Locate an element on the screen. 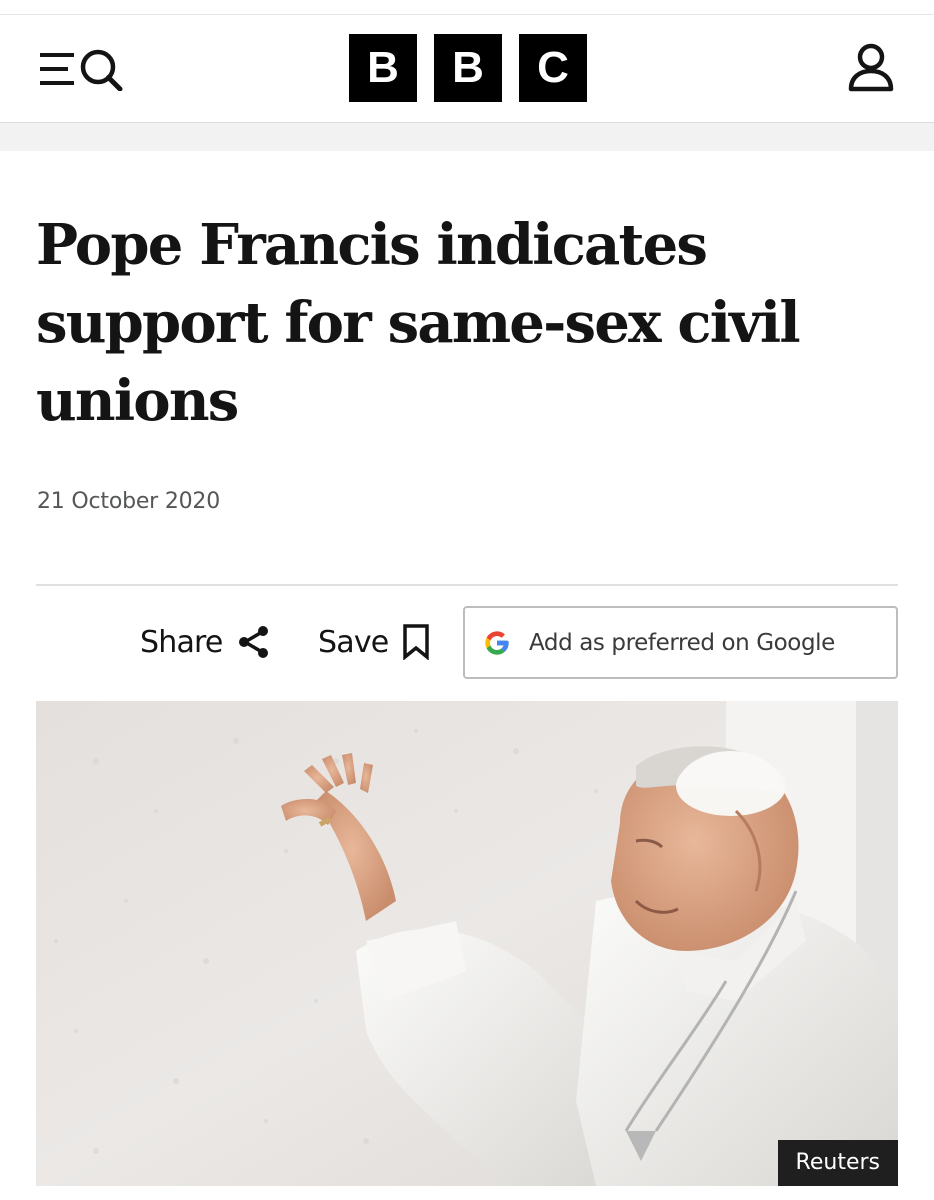 The width and height of the screenshot is (934, 1200). divider is located at coordinates (467, 585).